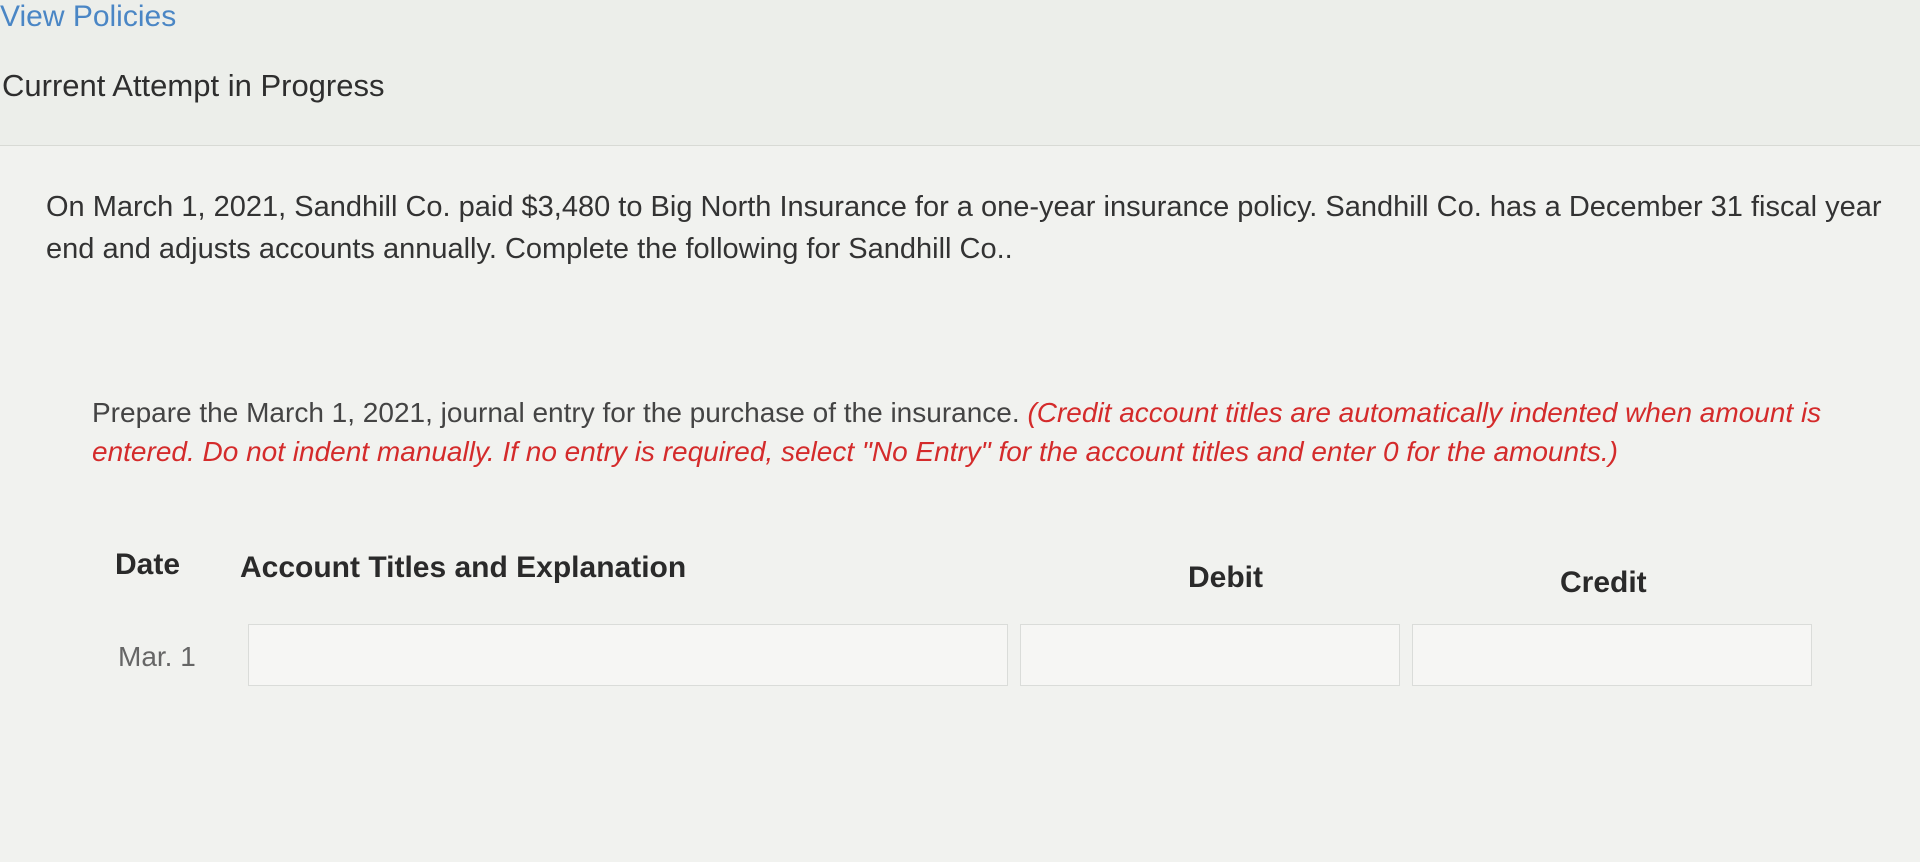  Describe the element at coordinates (148, 564) in the screenshot. I see `column-header-date: Date` at that location.